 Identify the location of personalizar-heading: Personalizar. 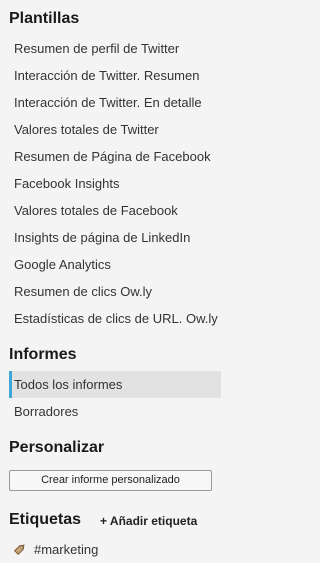
(57, 447).